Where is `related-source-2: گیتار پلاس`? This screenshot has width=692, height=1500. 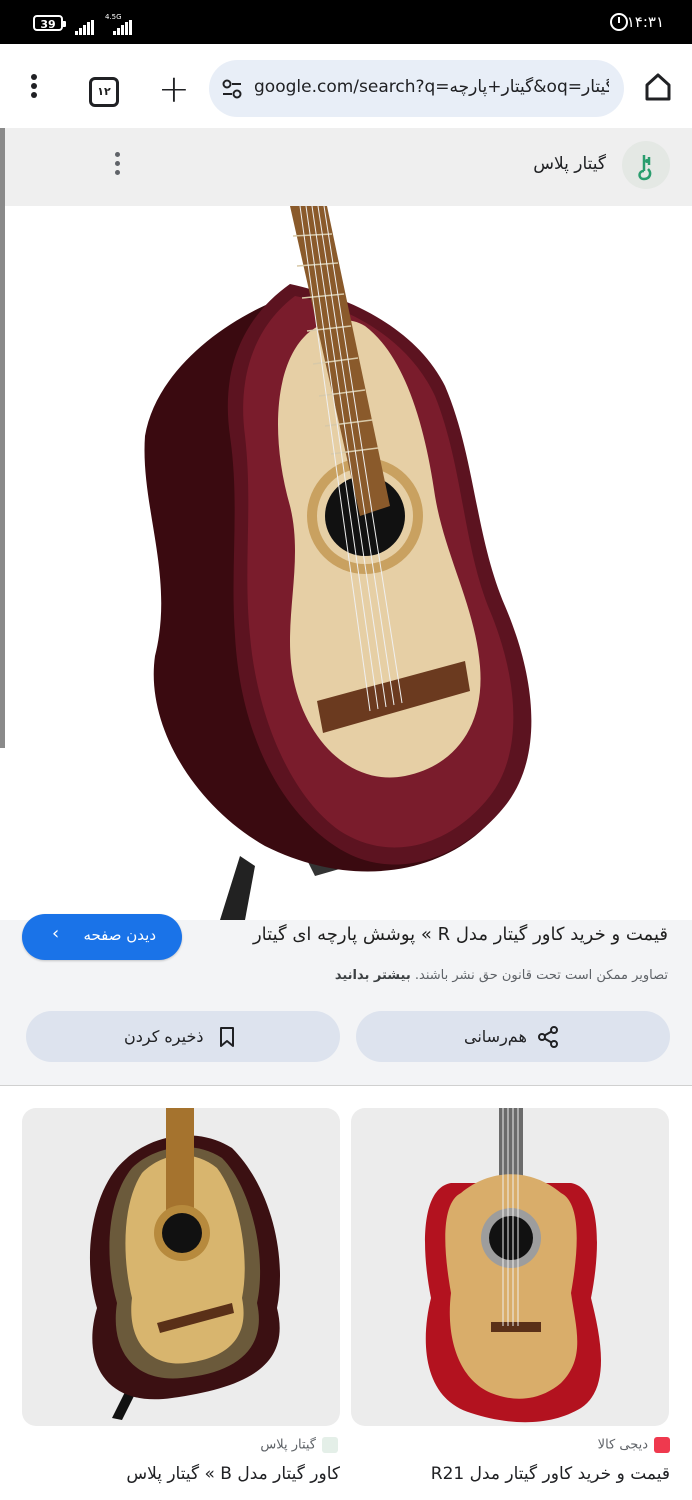 related-source-2: گیتار پلاس is located at coordinates (299, 1445).